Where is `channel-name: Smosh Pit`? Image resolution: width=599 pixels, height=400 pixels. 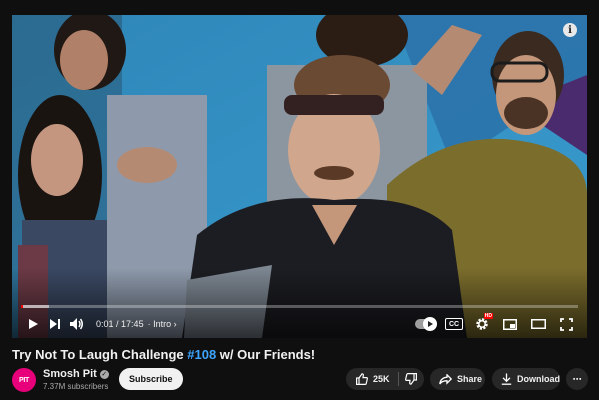 channel-name: Smosh Pit is located at coordinates (70, 374).